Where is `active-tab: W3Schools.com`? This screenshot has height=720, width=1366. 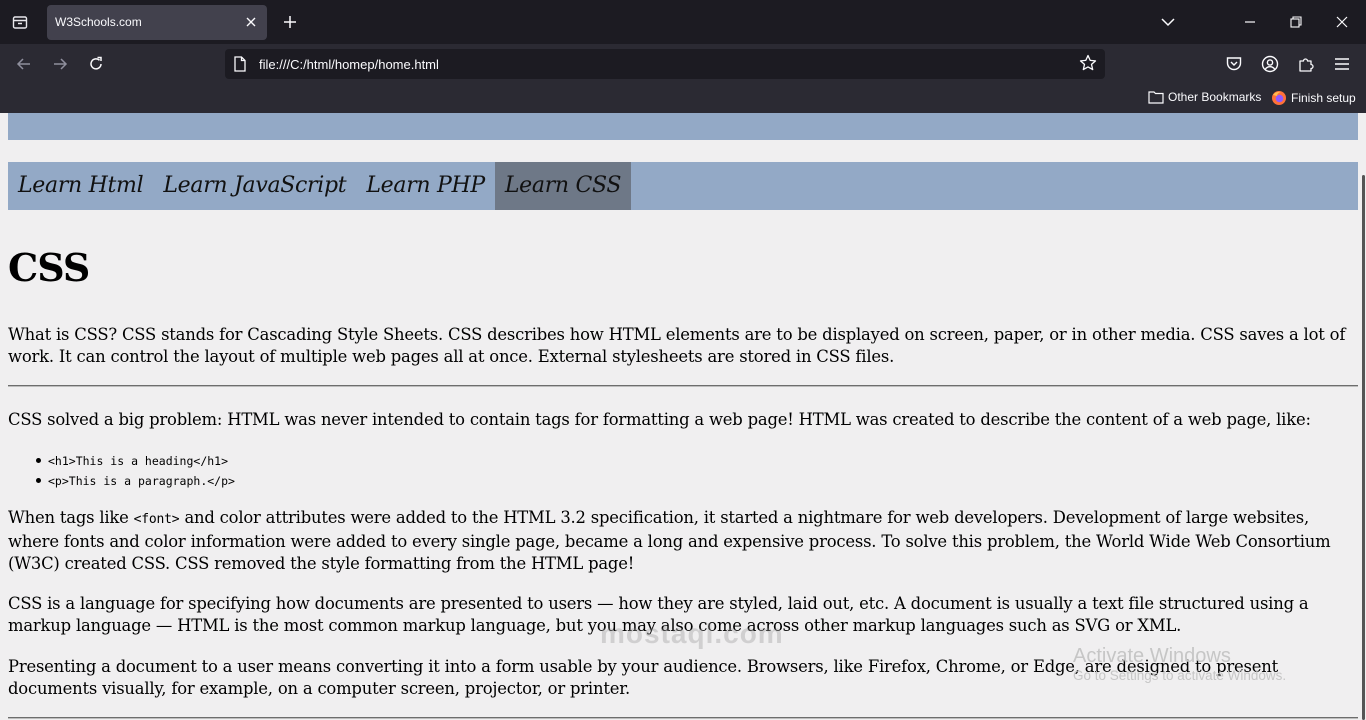 active-tab: W3Schools.com is located at coordinates (157, 22).